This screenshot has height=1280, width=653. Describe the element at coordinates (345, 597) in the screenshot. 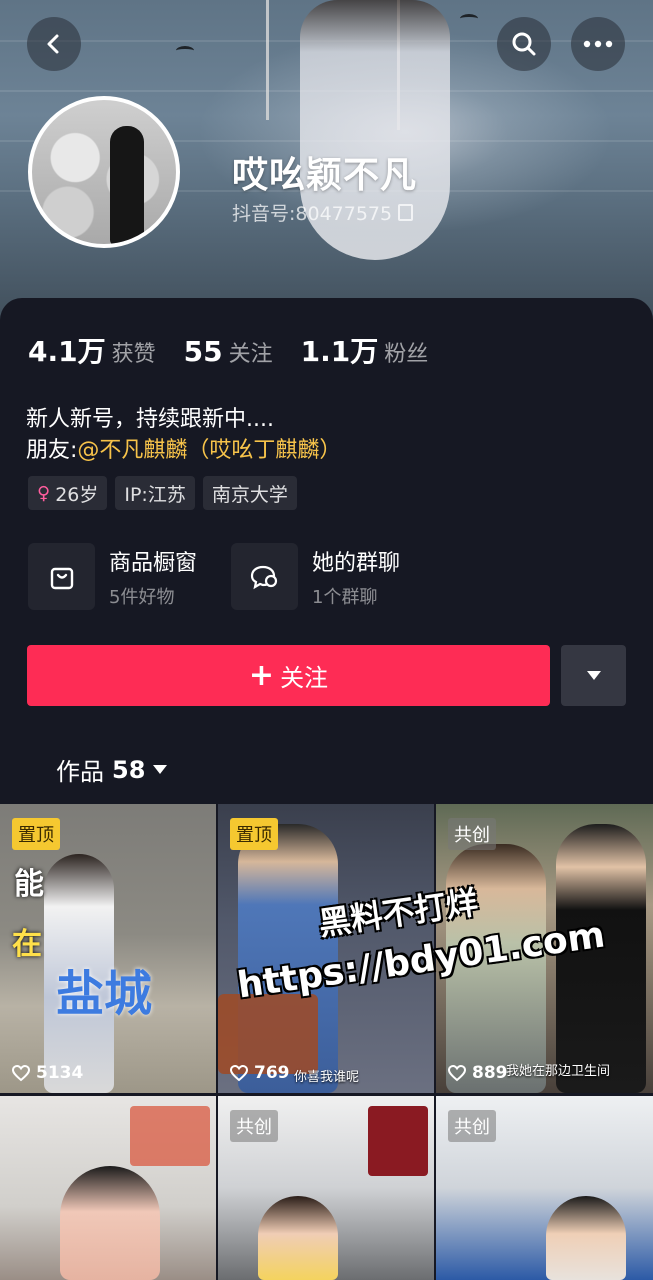

I see `feature-subtitle: 1个群聊` at that location.